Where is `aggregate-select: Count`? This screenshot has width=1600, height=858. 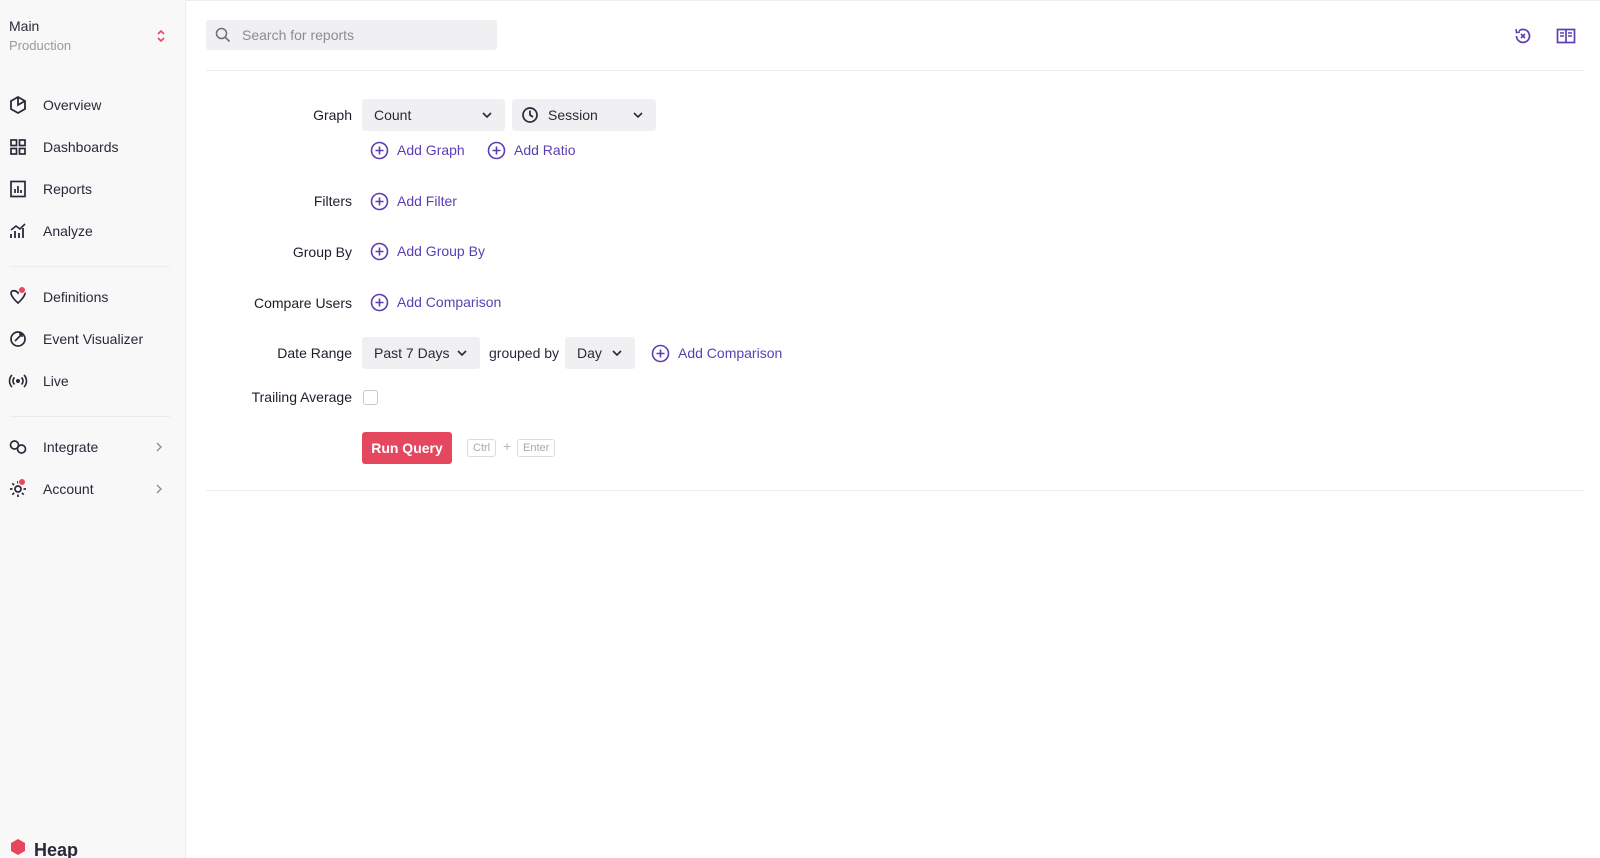 aggregate-select: Count is located at coordinates (433, 115).